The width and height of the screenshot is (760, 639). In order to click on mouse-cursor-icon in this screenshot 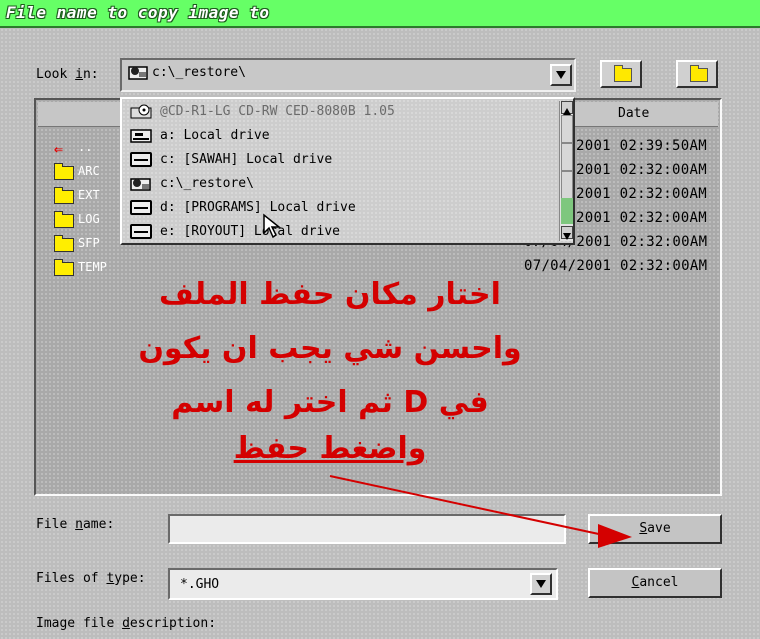, I will do `click(272, 226)`.